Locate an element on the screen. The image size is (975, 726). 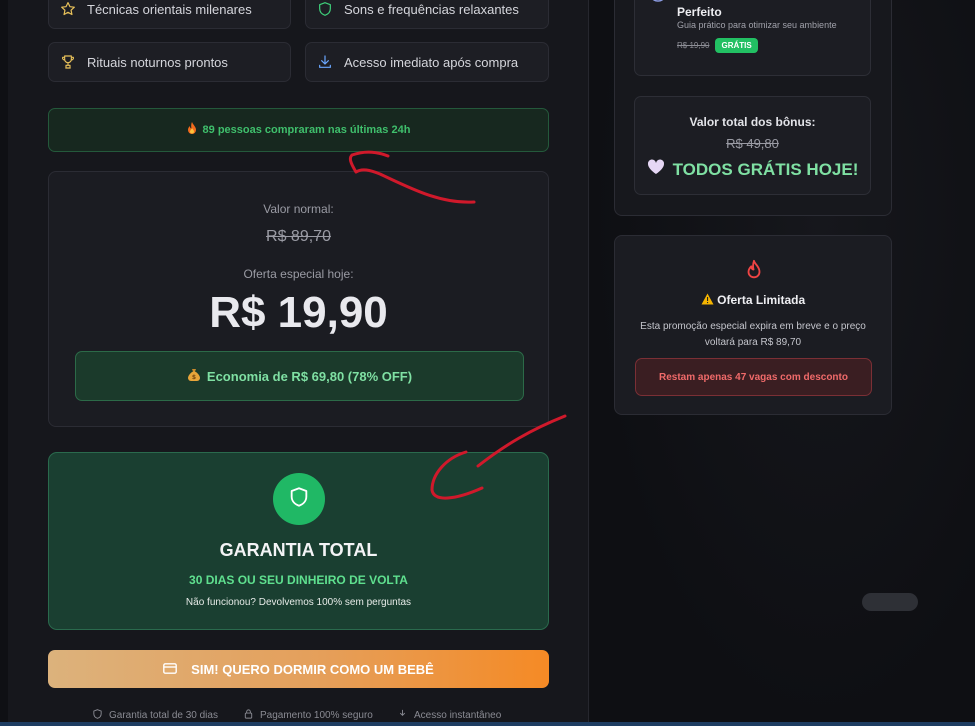
bonus-total-old: R$ 49,80 is located at coordinates (752, 143).